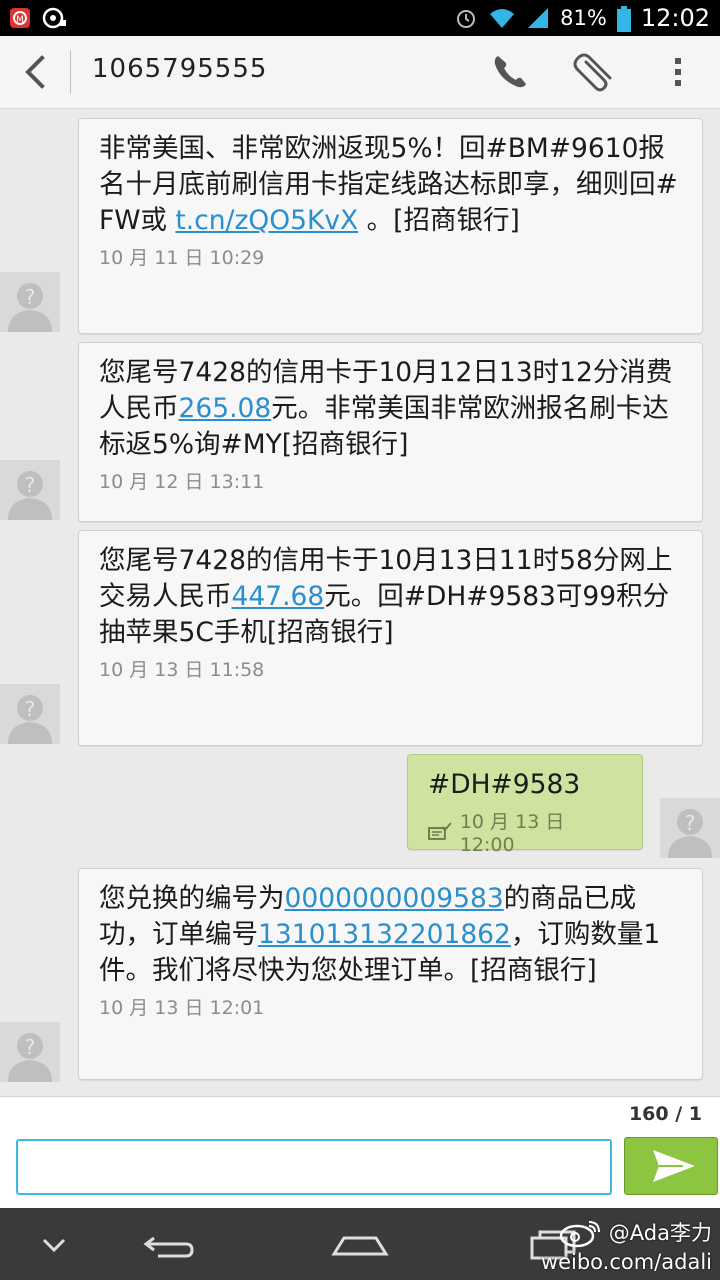 The height and width of the screenshot is (1280, 720). What do you see at coordinates (538, 18) in the screenshot?
I see `signal-icon` at bounding box center [538, 18].